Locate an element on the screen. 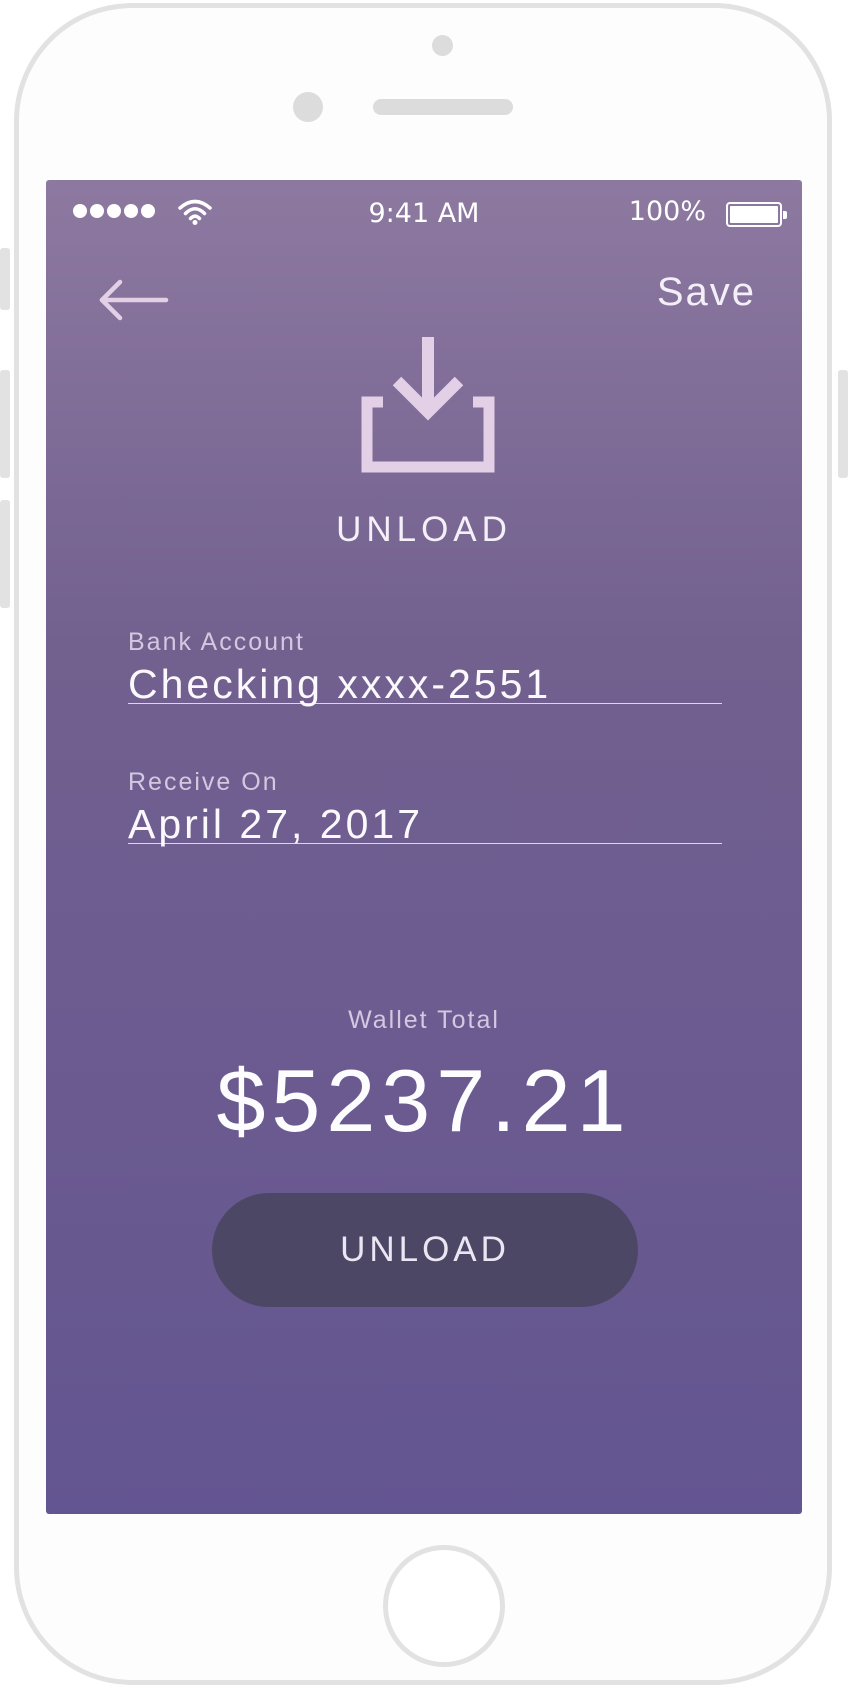 This screenshot has height=1689, width=848. front-camera is located at coordinates (442, 45).